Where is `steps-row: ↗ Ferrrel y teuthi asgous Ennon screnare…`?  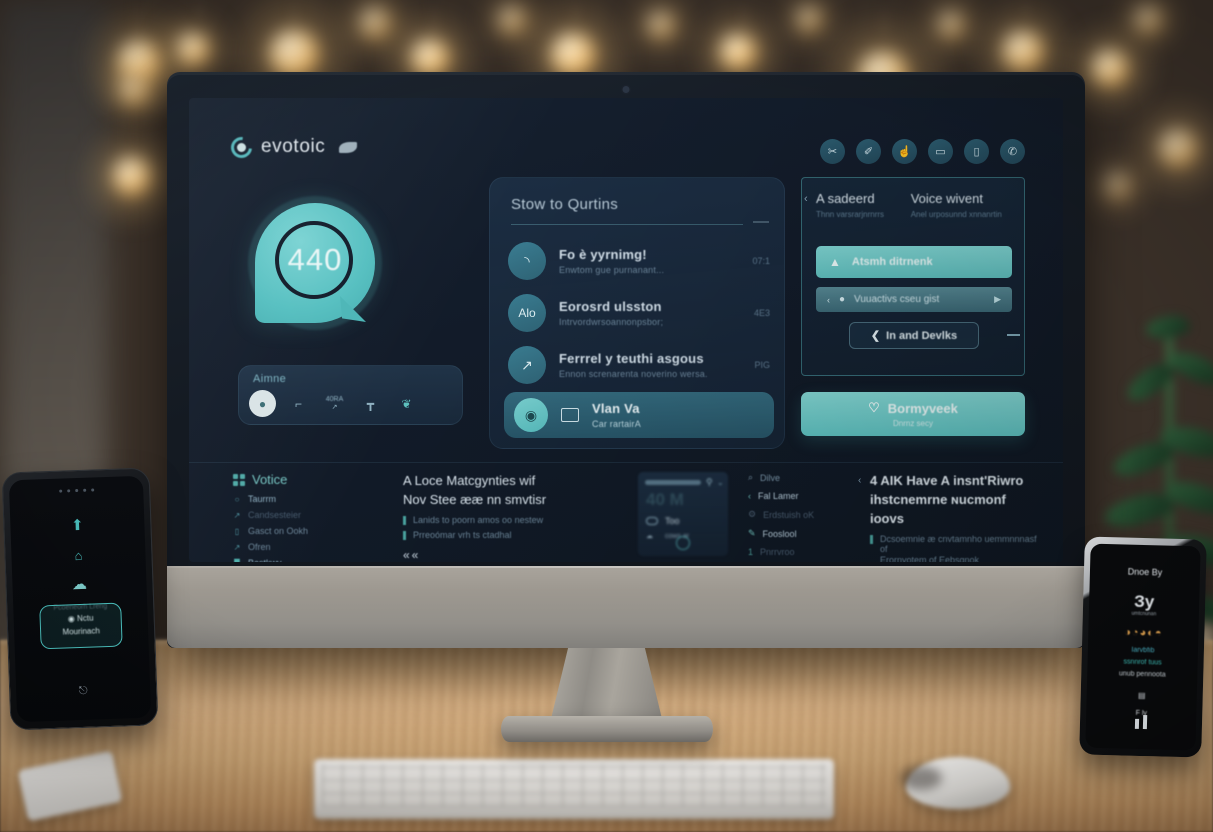
steps-row: ↗ Ferrrel y teuthi asgous Ennon screnare… is located at coordinates (639, 365).